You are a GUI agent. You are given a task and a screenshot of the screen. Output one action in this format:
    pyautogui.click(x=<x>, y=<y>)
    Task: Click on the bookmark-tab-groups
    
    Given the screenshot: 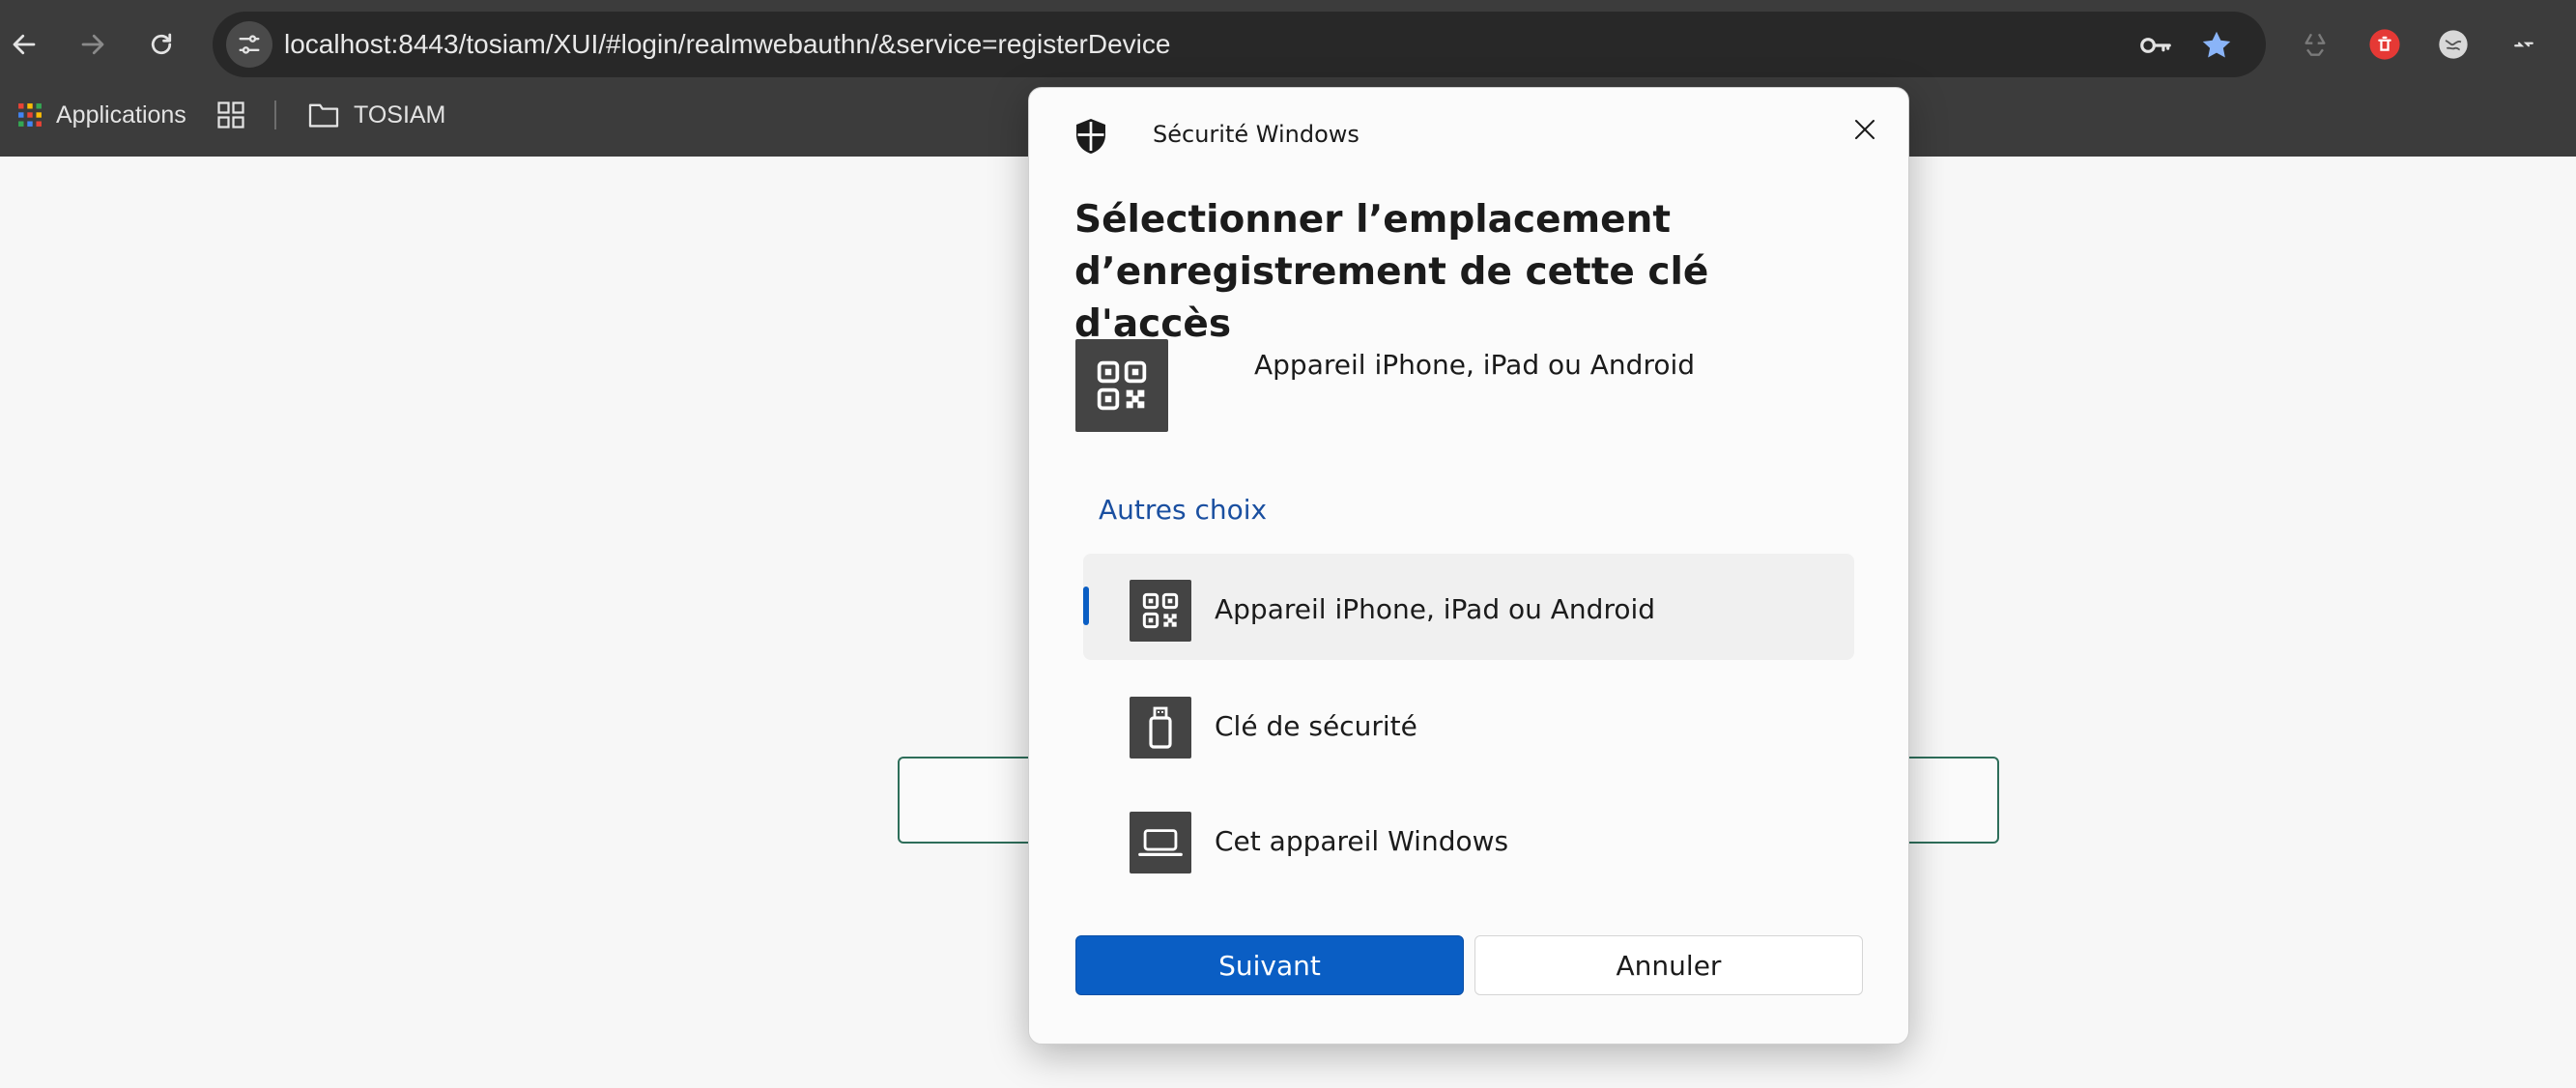 What is the action you would take?
    pyautogui.click(x=231, y=115)
    